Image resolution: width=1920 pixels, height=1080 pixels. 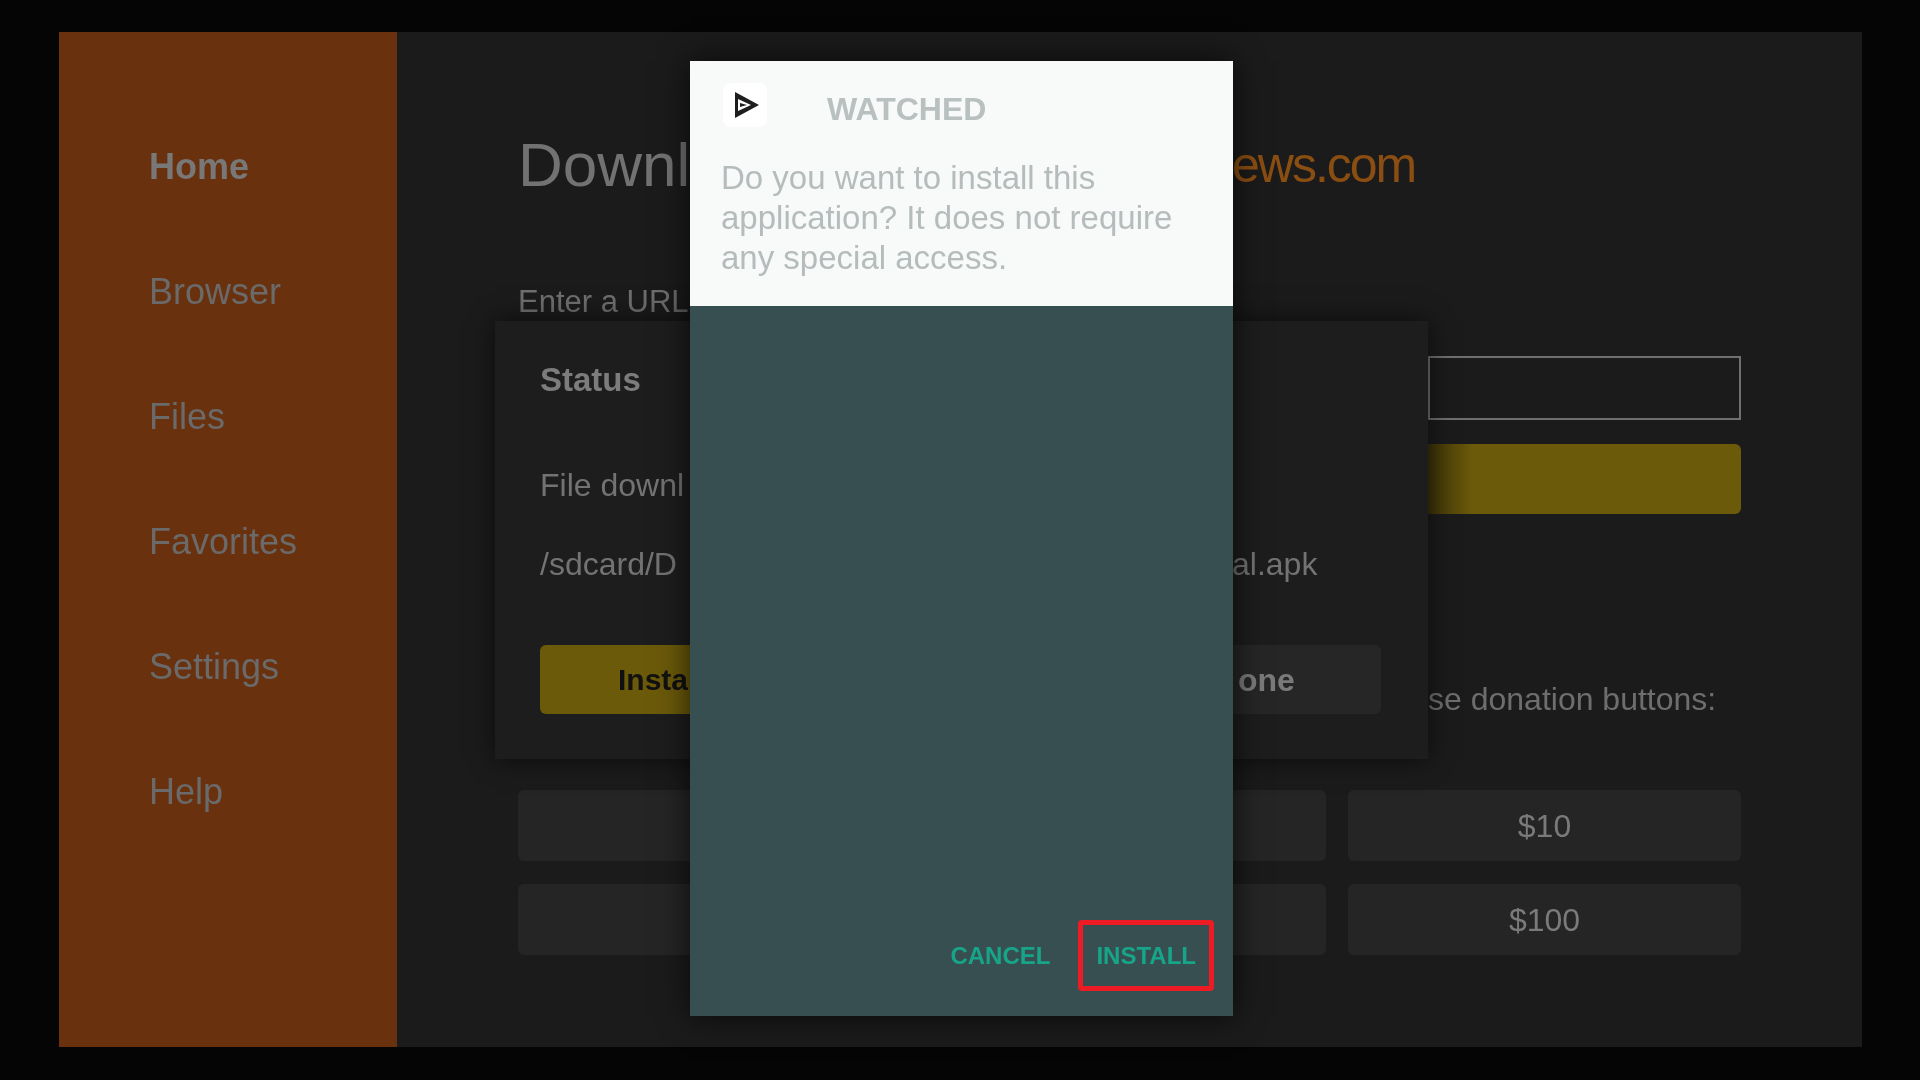 I want to click on button, so click(x=1584, y=479).